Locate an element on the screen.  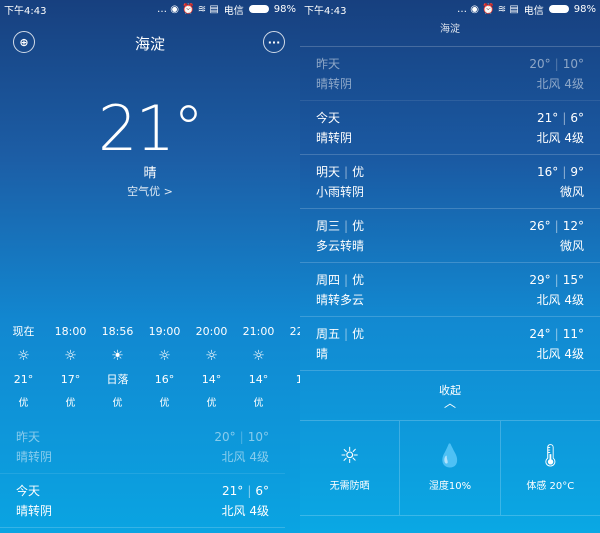
current-condition: 晴 is located at coordinates (150, 173).